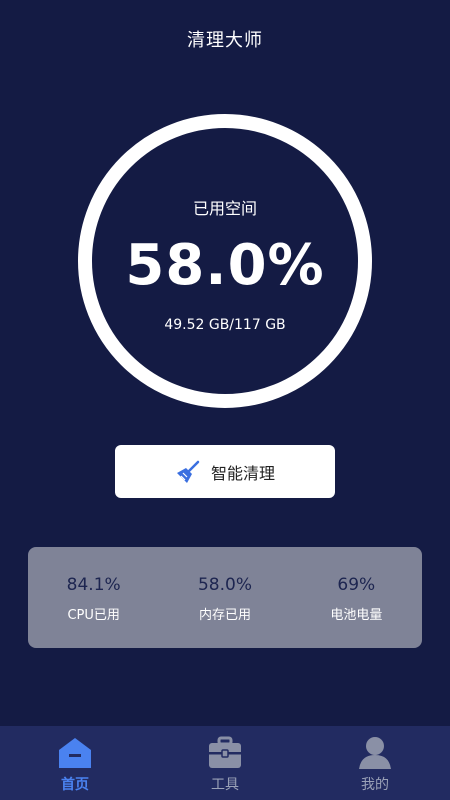 The height and width of the screenshot is (800, 450). I want to click on bottom-tab-bar: 首页 工具 我的, so click(225, 763).